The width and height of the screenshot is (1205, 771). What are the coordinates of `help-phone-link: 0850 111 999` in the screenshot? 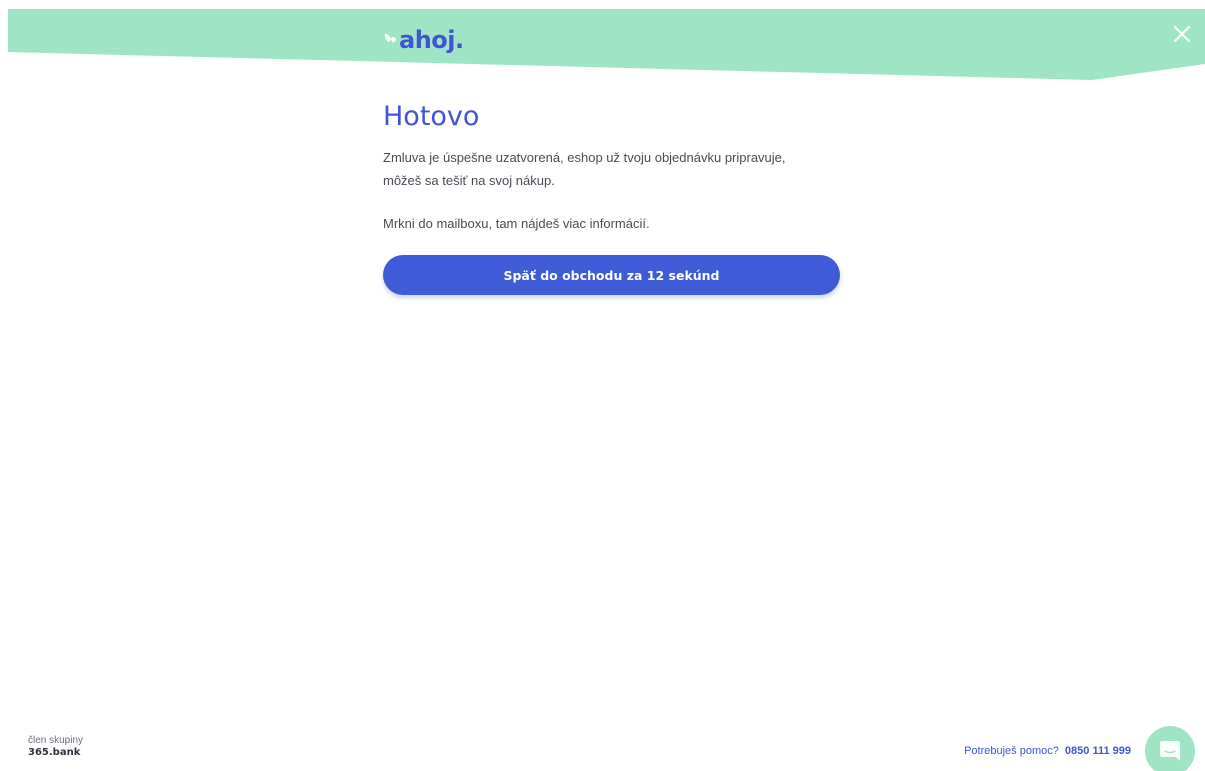 It's located at (1098, 751).